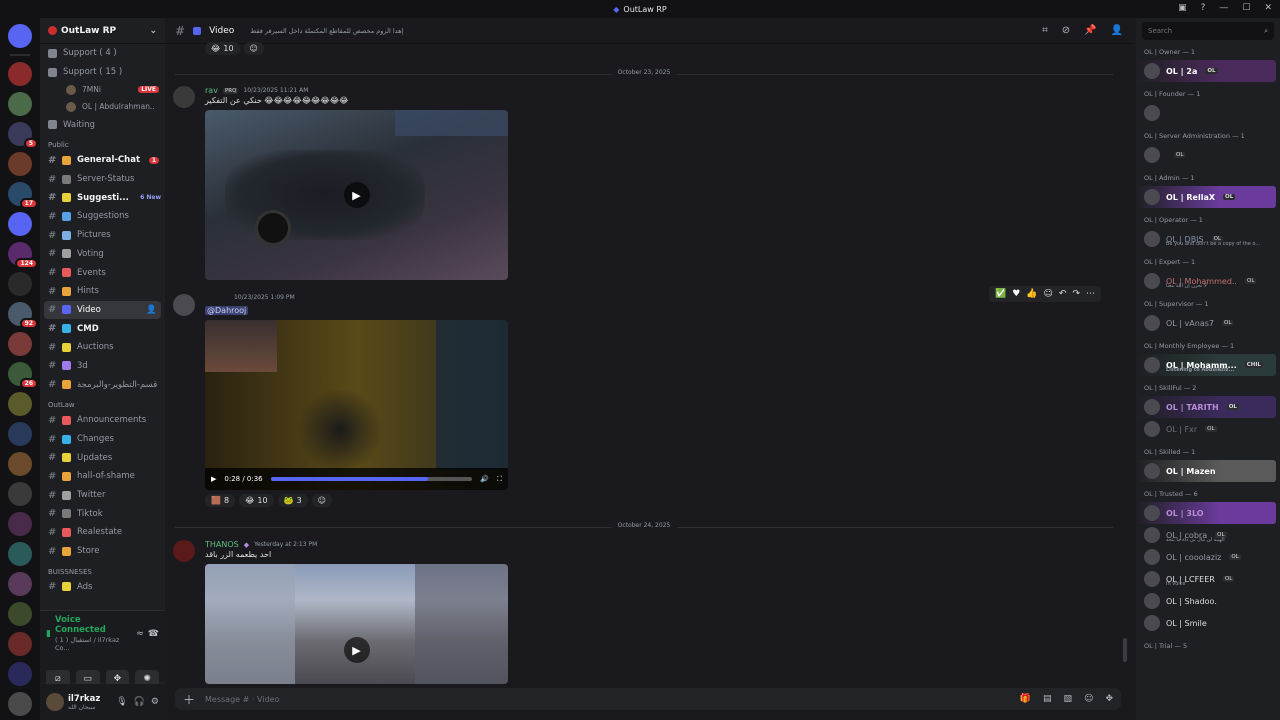 The height and width of the screenshot is (720, 1280). Describe the element at coordinates (102, 439) in the screenshot. I see `channel-item: # Changes` at that location.